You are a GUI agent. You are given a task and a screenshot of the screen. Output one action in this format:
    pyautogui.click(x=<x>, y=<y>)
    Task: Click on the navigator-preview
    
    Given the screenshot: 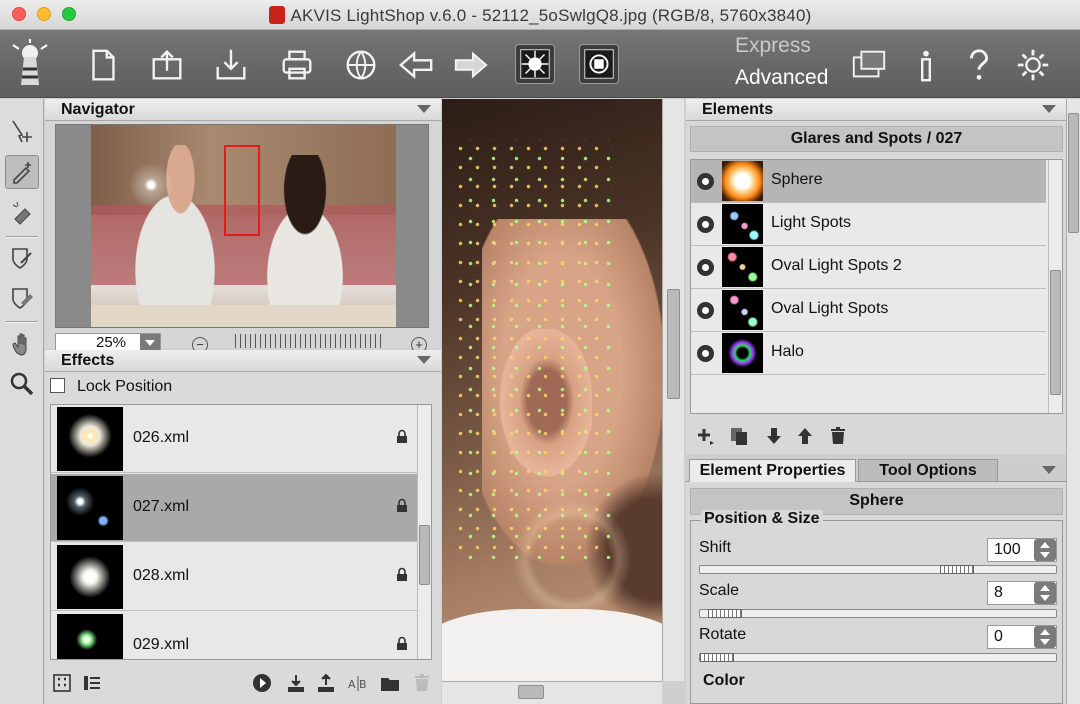 What is the action you would take?
    pyautogui.click(x=242, y=226)
    